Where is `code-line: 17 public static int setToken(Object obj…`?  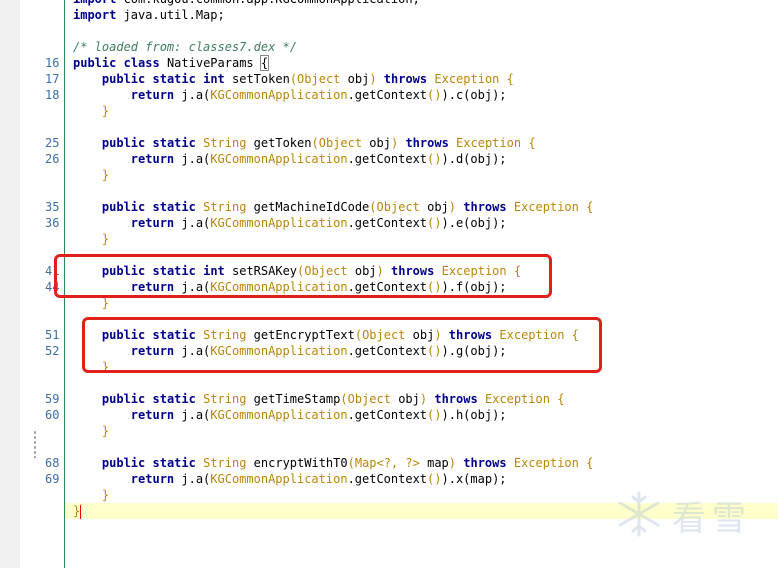
code-line: 17 public static int setToken(Object obj… is located at coordinates (411, 79).